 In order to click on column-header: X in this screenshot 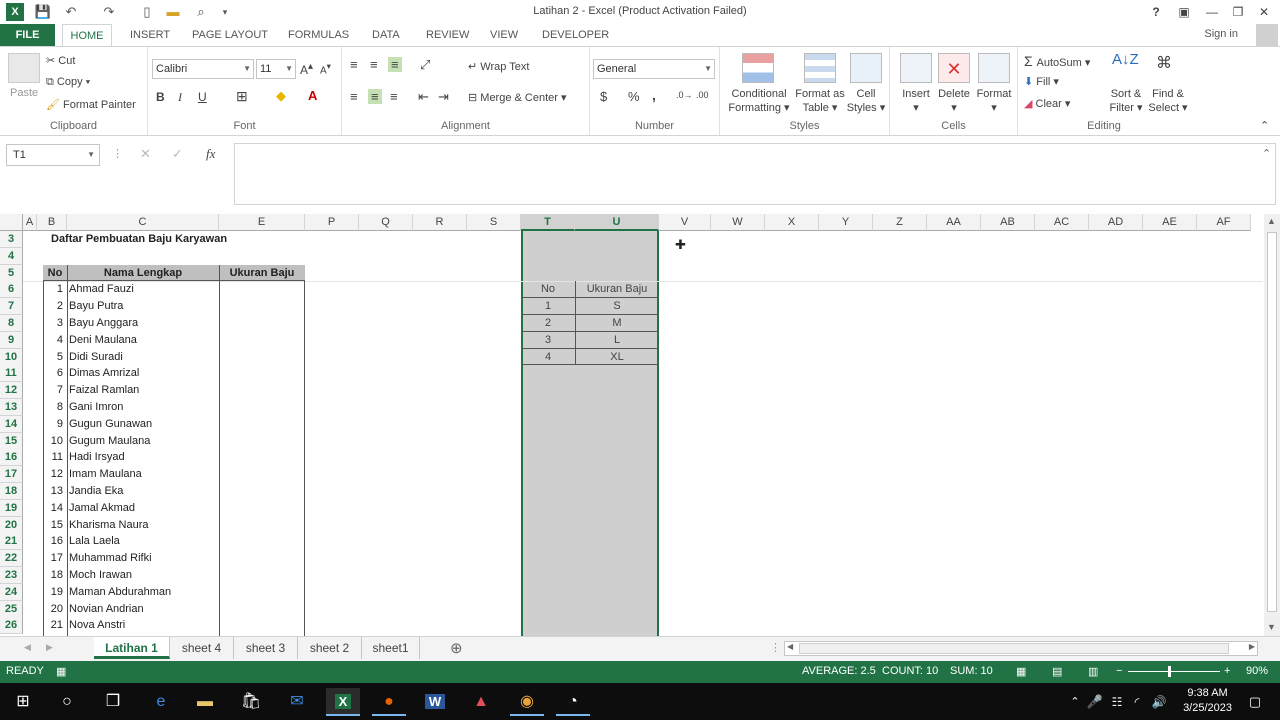, I will do `click(792, 222)`.